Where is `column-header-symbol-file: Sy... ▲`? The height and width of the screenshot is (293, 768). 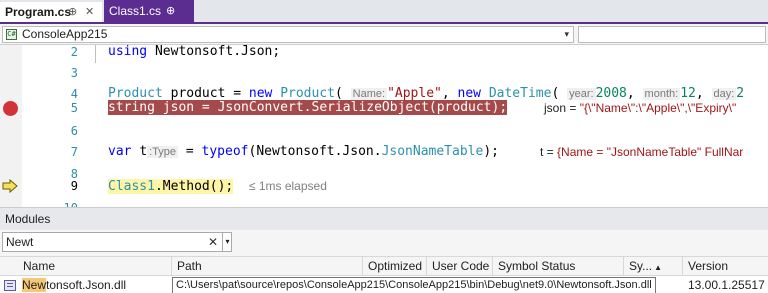
column-header-symbol-file: Sy... ▲ is located at coordinates (653, 267).